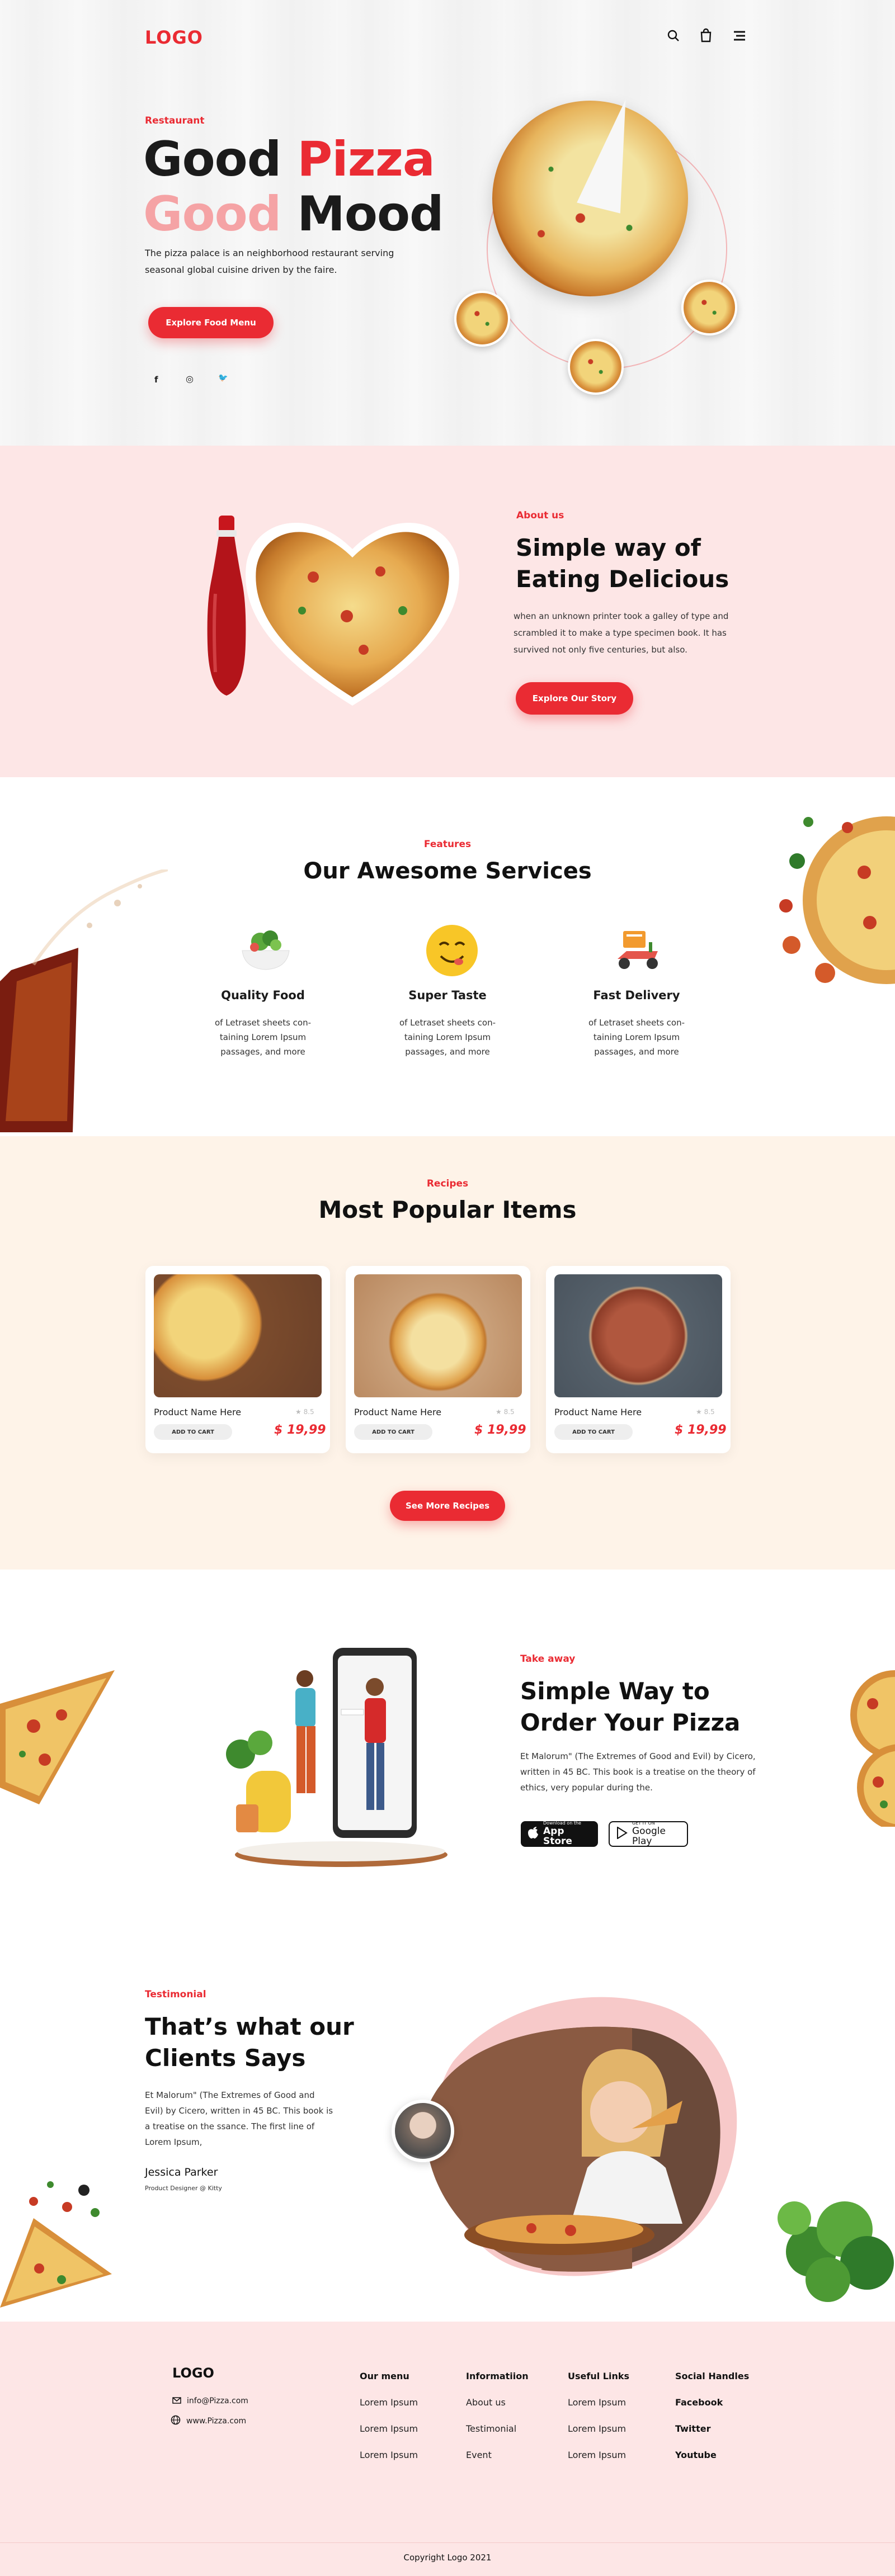  What do you see at coordinates (706, 35) in the screenshot?
I see `cart-icon` at bounding box center [706, 35].